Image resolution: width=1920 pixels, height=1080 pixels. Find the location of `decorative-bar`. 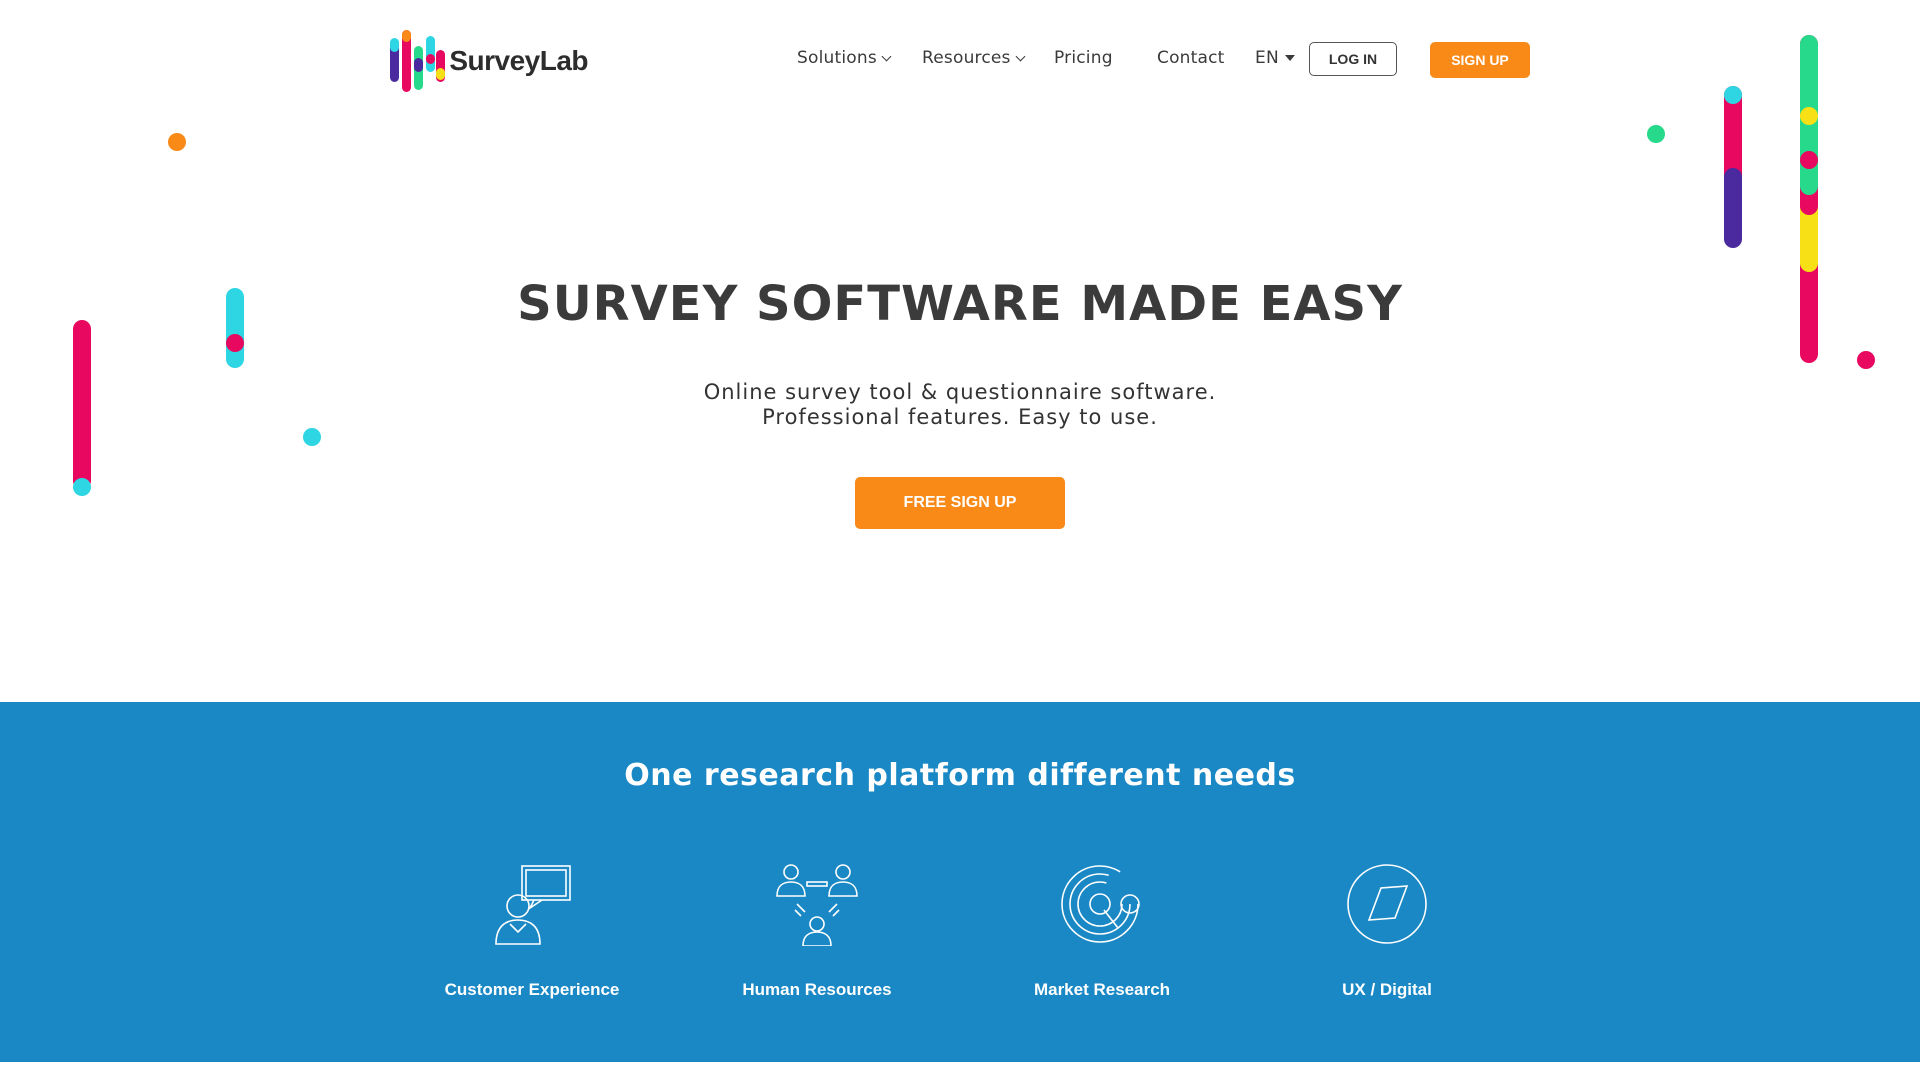

decorative-bar is located at coordinates (1733, 208).